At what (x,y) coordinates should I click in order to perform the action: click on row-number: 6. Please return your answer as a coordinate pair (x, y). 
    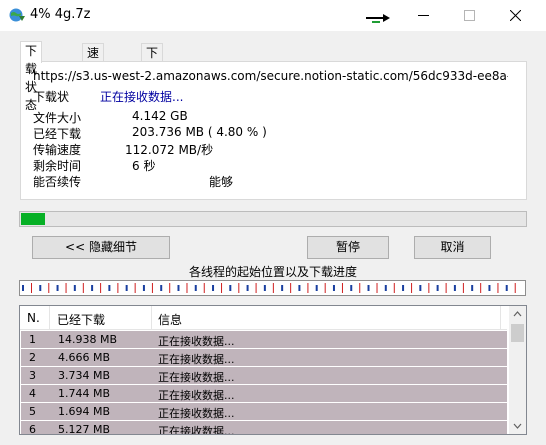
    Looking at the image, I should click on (32, 429).